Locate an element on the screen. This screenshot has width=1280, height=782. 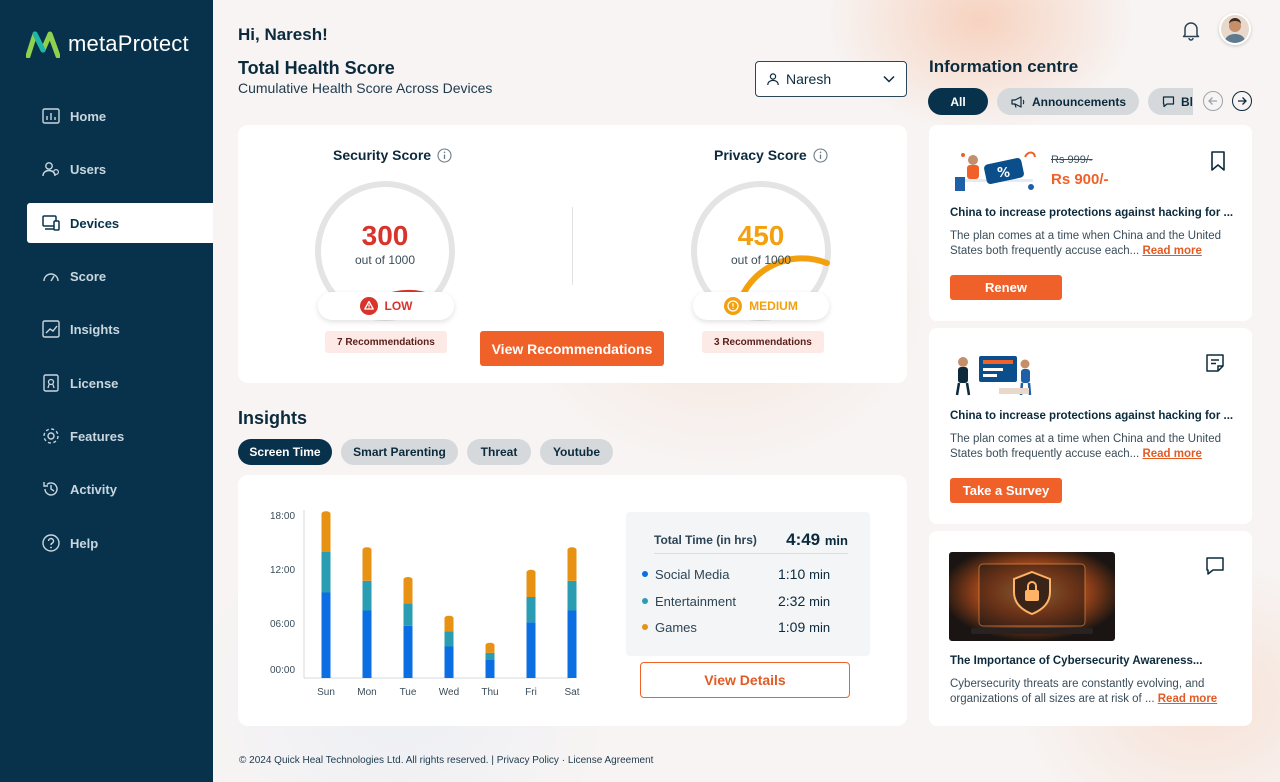
user-select: Naresh is located at coordinates (831, 79).